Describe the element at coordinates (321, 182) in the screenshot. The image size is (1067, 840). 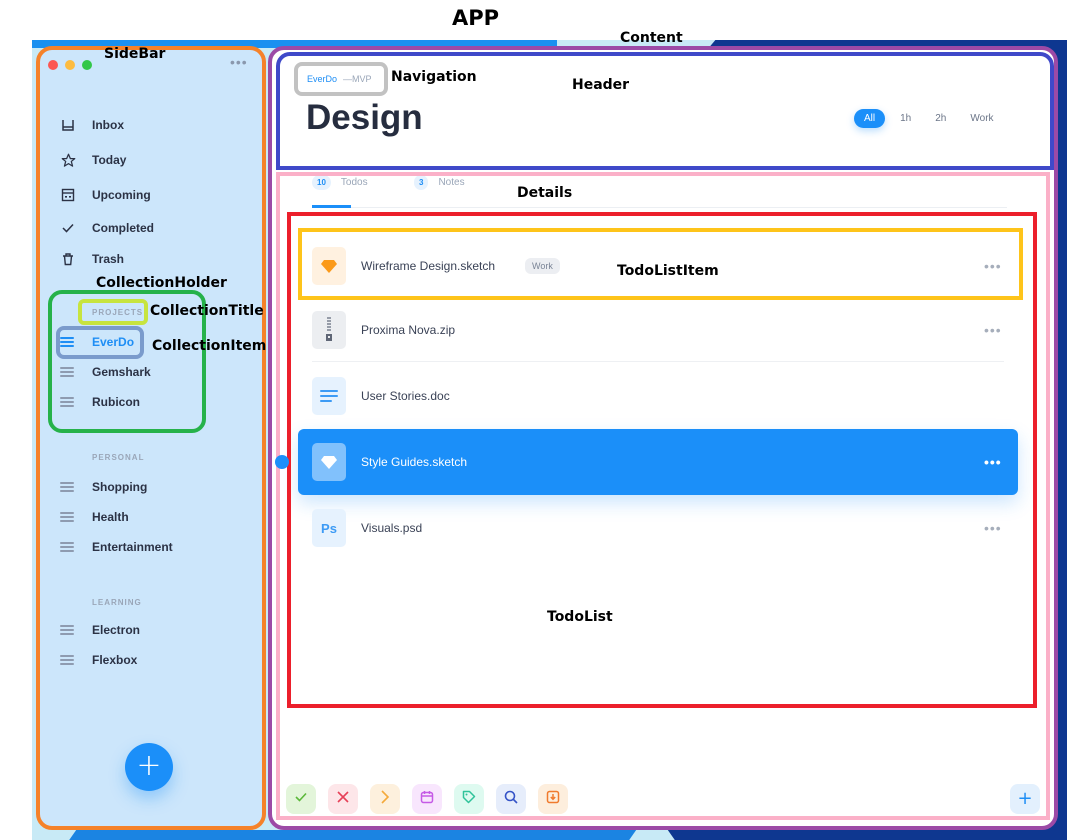
I see `tab-count: 10` at that location.